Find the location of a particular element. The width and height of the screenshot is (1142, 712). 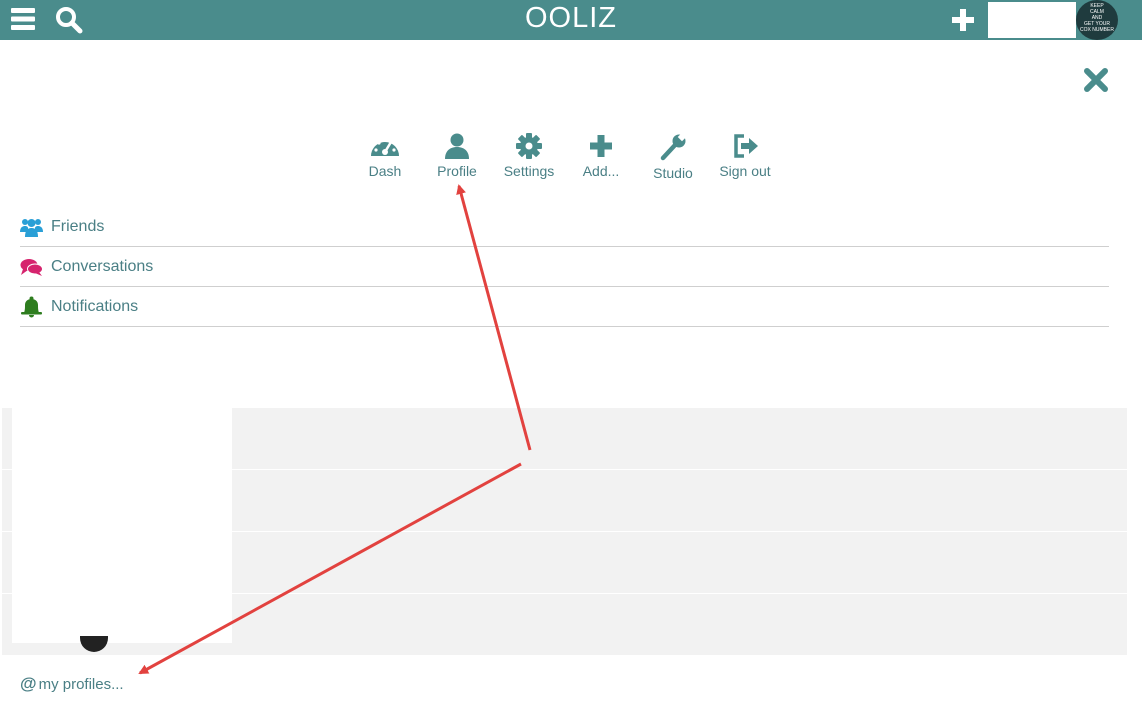

comments-icon is located at coordinates (31, 267).